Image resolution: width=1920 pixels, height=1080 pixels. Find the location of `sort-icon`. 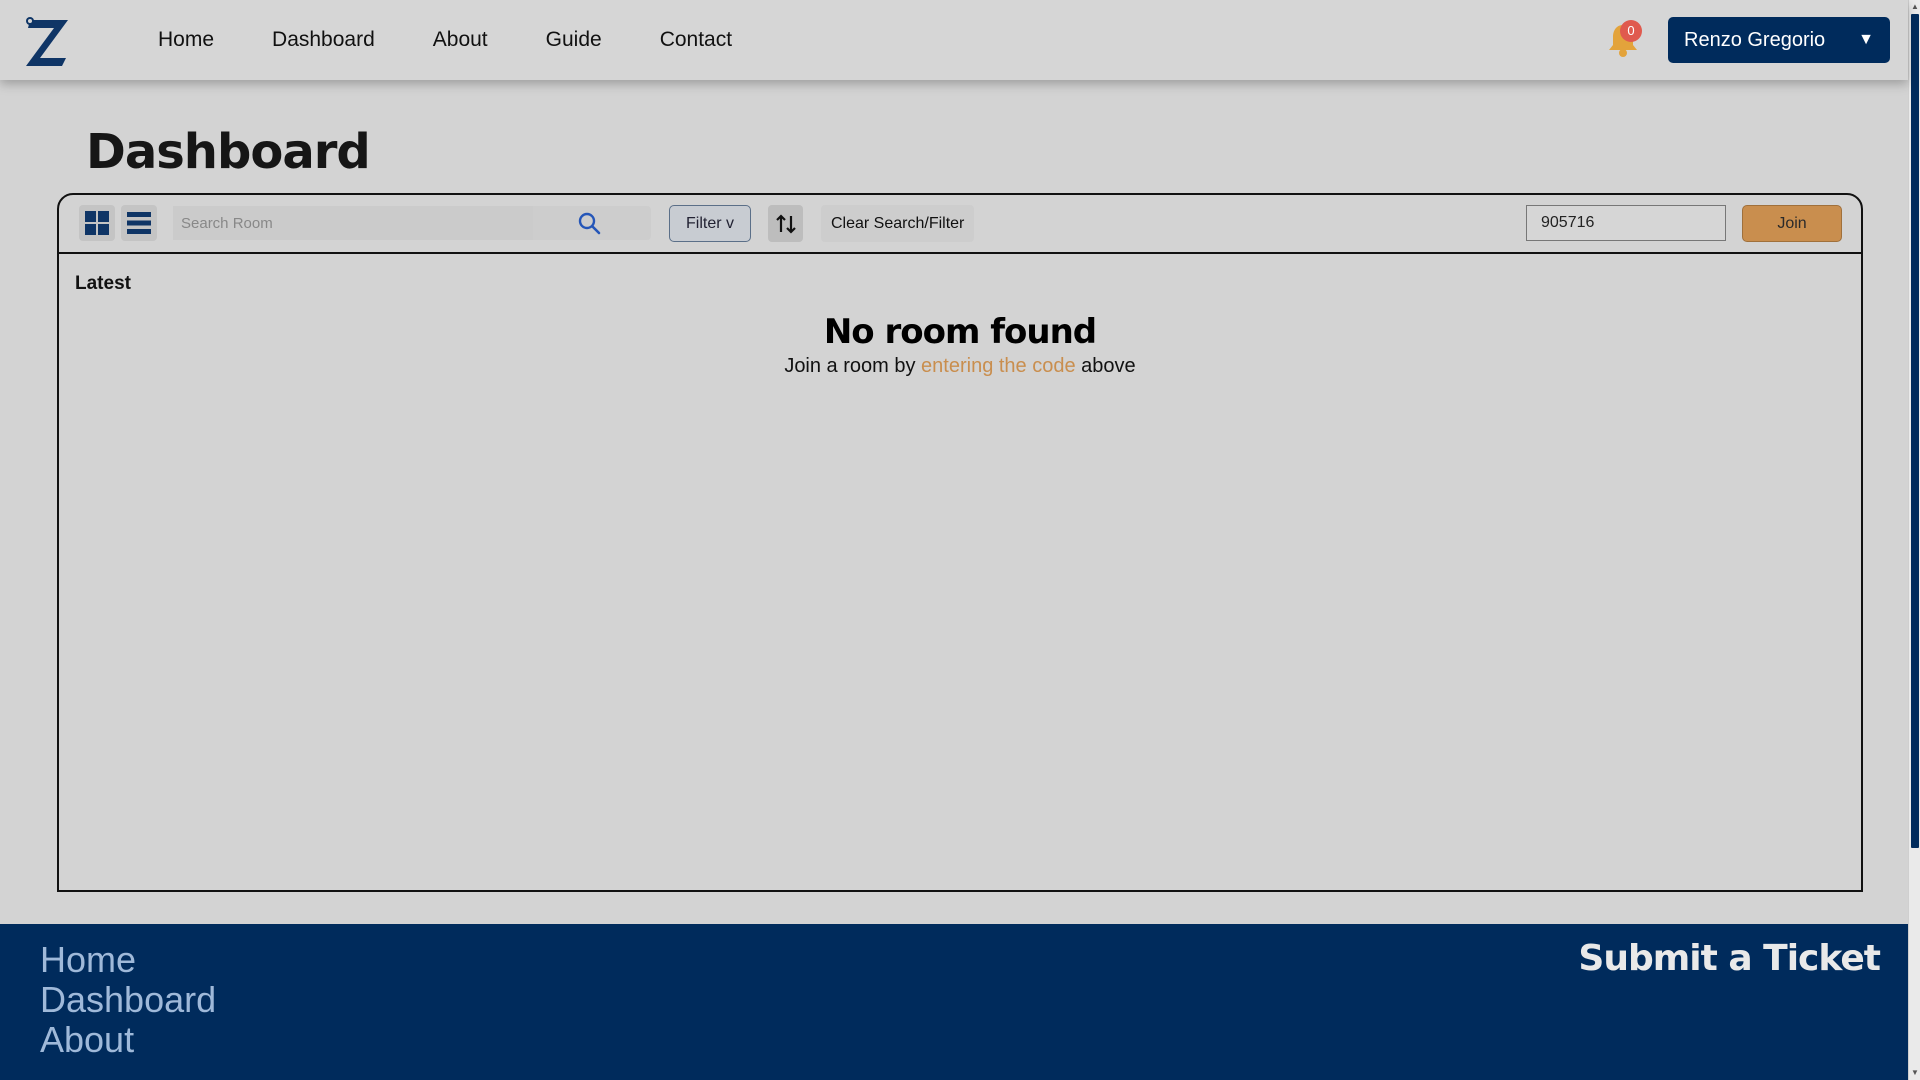

sort-icon is located at coordinates (785, 223).